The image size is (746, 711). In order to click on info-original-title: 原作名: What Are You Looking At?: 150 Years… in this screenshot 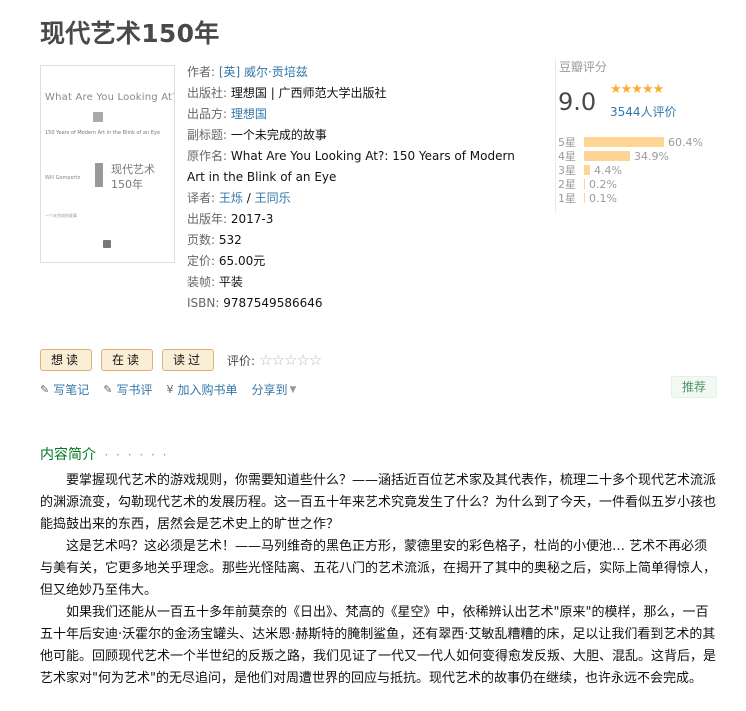, I will do `click(357, 156)`.